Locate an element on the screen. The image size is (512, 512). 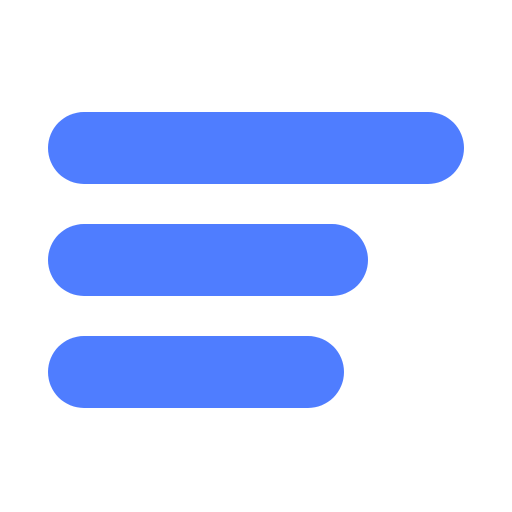
menu-bar-middle is located at coordinates (208, 260).